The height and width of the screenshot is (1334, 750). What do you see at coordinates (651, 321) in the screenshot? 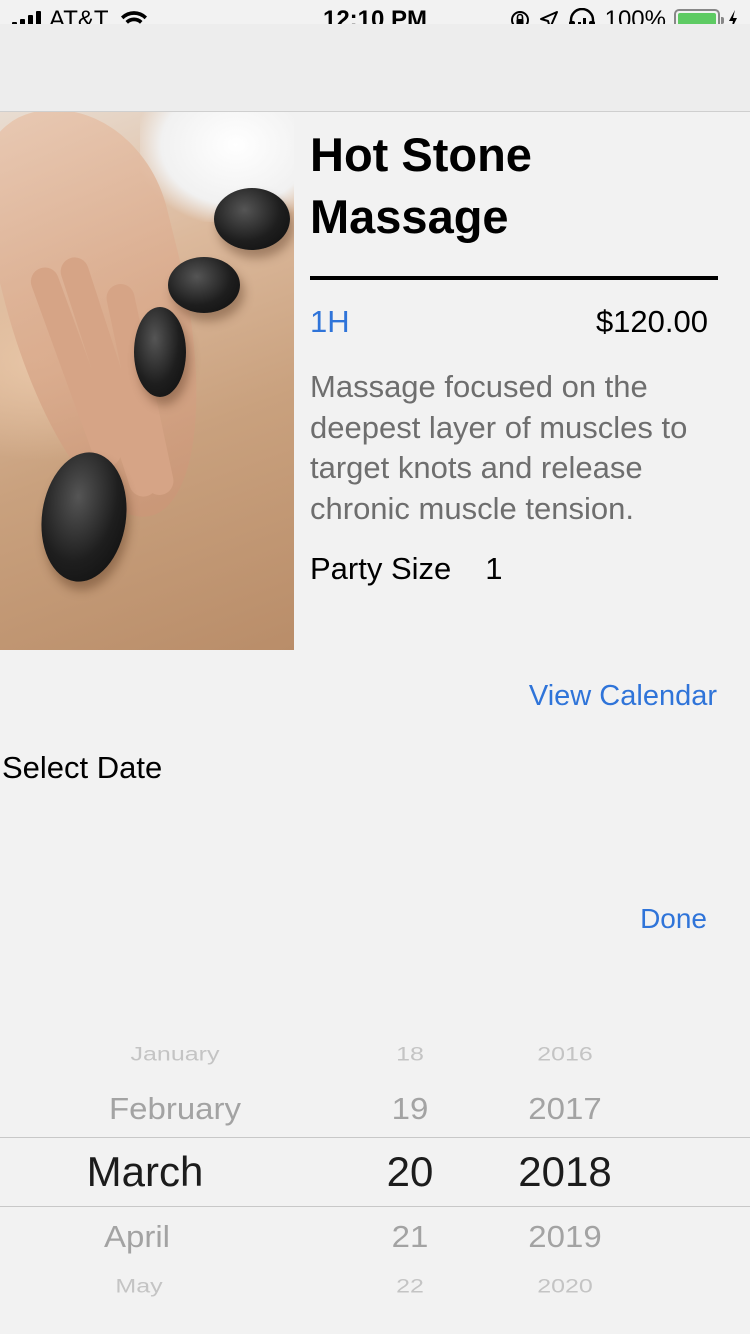
I see `service-price: $120.00` at bounding box center [651, 321].